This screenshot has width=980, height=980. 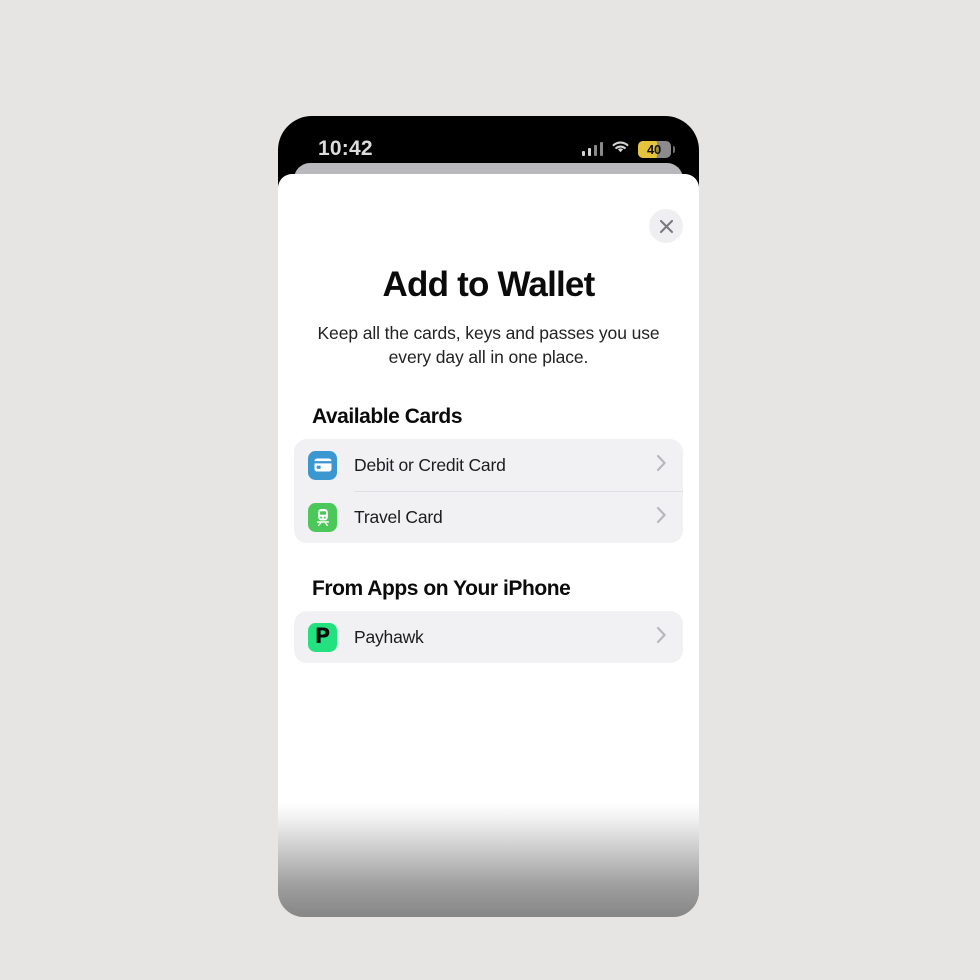 What do you see at coordinates (345, 148) in the screenshot?
I see `status-bar-time: 10:42` at bounding box center [345, 148].